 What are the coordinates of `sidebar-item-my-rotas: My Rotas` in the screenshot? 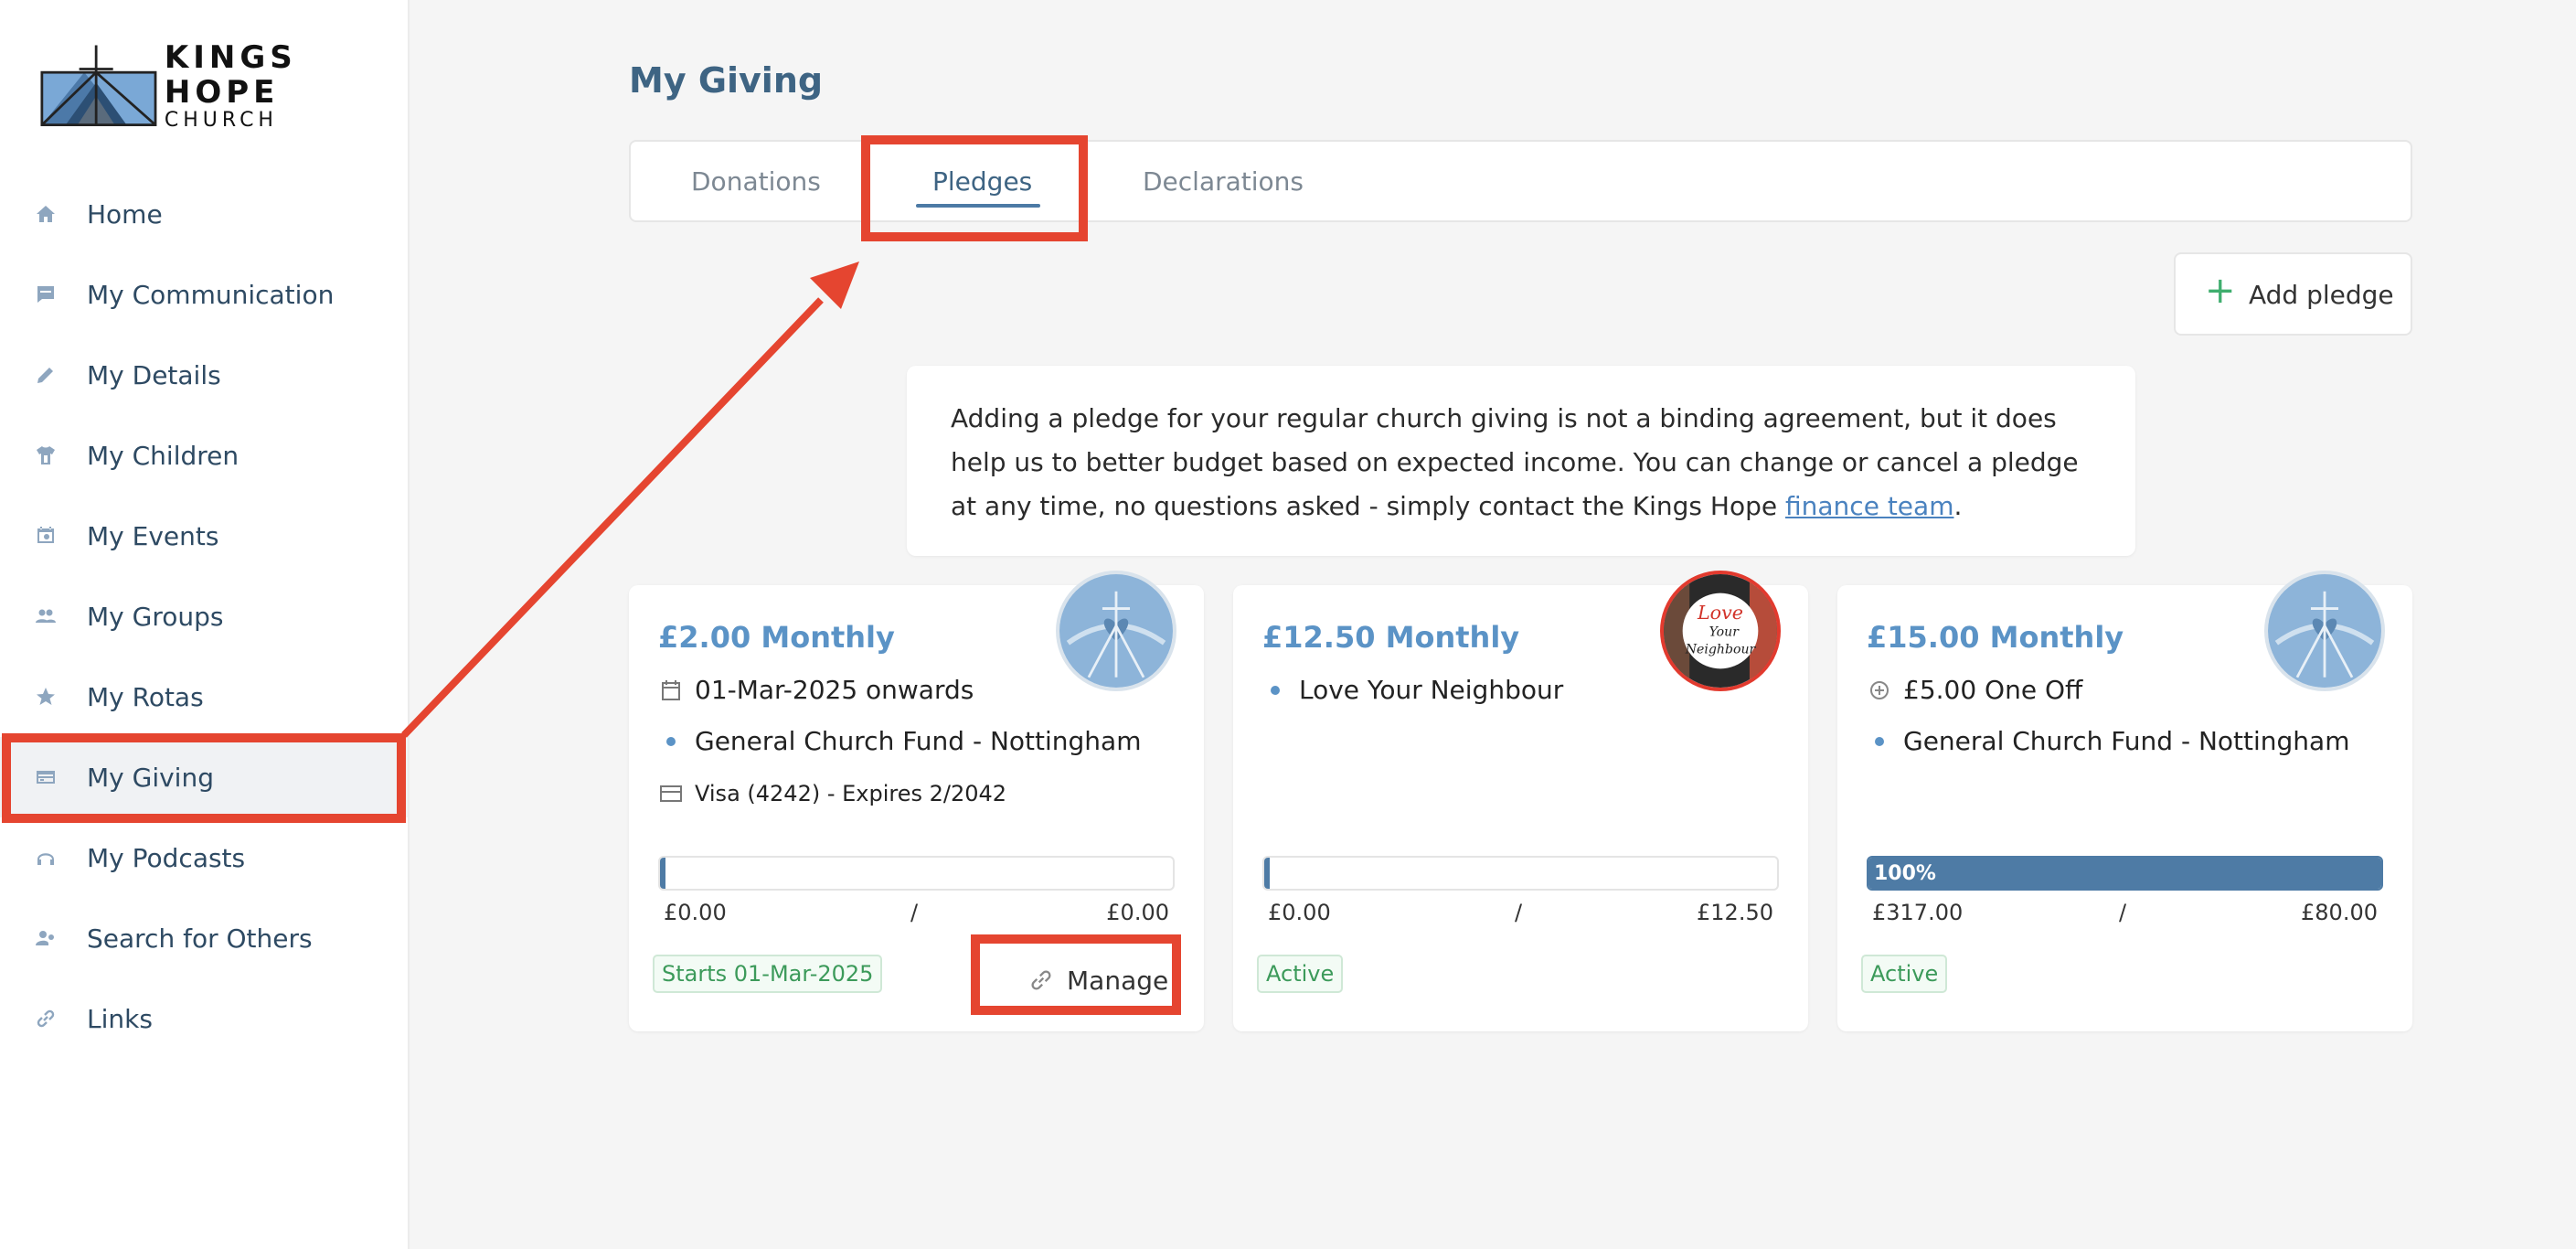 It's located at (204, 697).